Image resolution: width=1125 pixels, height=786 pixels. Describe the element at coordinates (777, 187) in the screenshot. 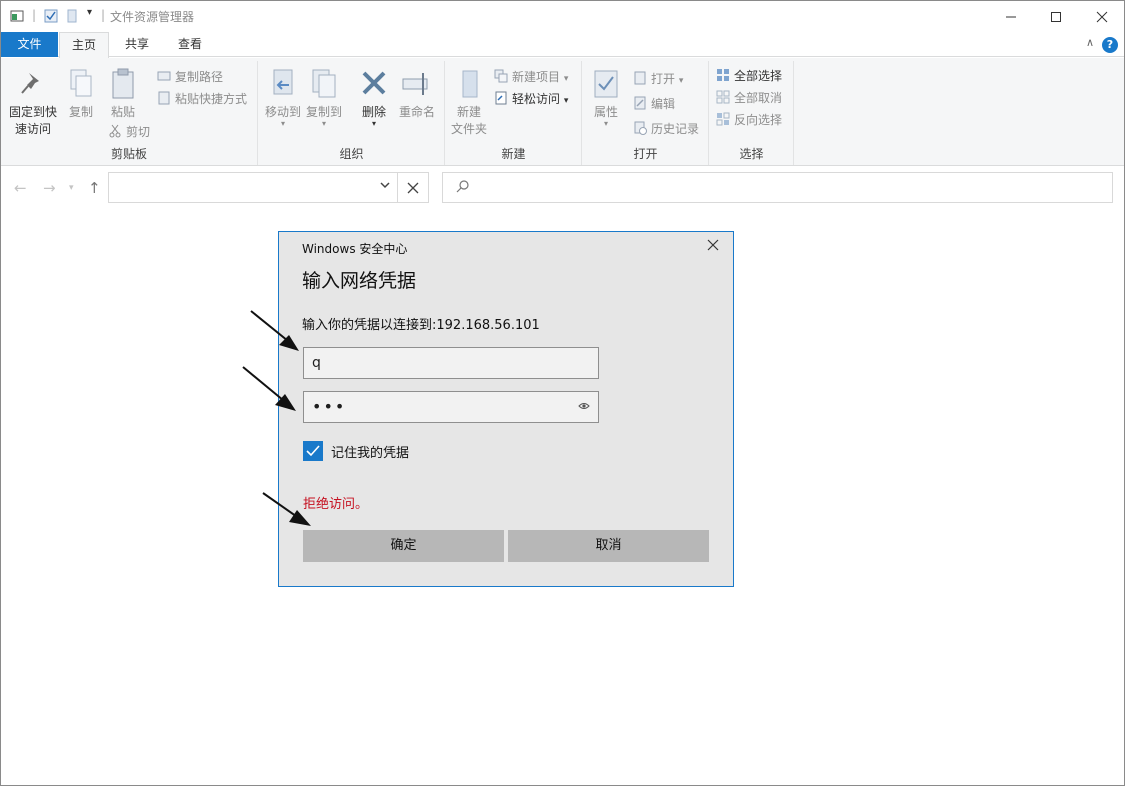

I see `search-input` at that location.